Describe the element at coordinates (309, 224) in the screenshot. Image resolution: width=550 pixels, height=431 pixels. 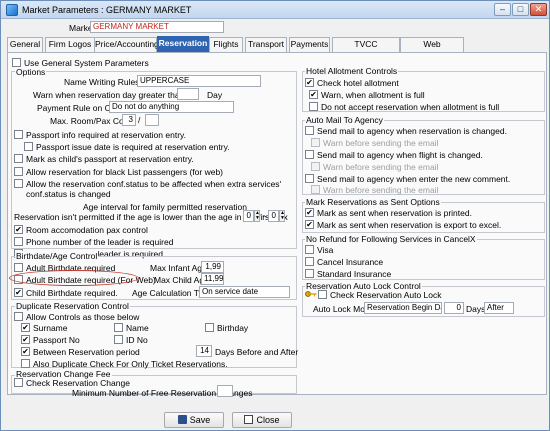
I see `mark-excel-checkbox: ✔` at that location.